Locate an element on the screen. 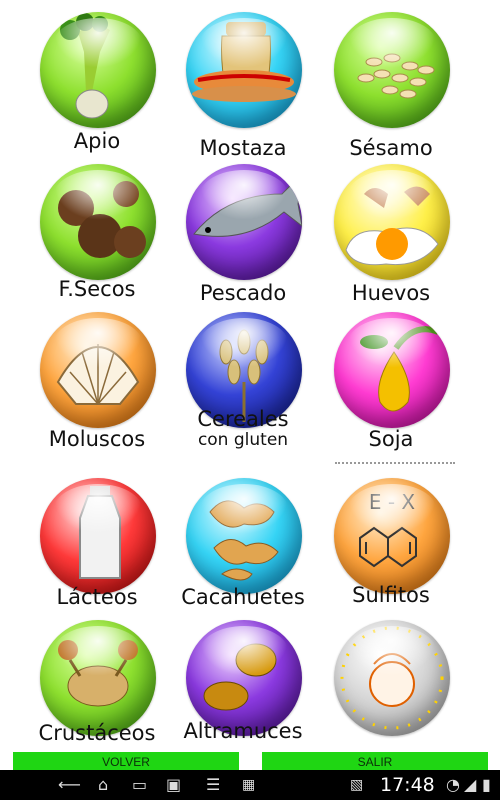  tile-pescado: Pescado is located at coordinates (243, 233).